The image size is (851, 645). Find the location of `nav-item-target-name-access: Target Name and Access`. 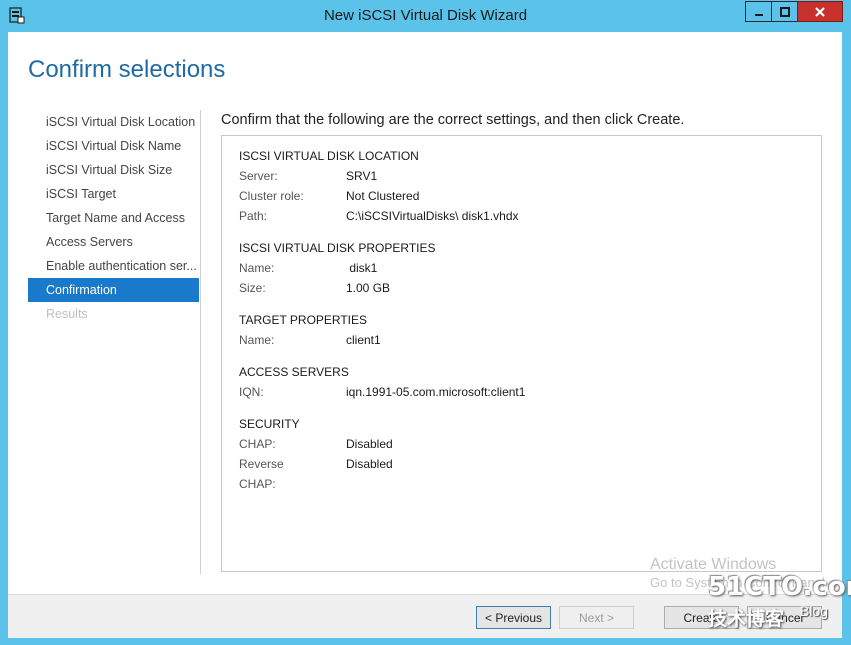

nav-item-target-name-access: Target Name and Access is located at coordinates (113, 218).